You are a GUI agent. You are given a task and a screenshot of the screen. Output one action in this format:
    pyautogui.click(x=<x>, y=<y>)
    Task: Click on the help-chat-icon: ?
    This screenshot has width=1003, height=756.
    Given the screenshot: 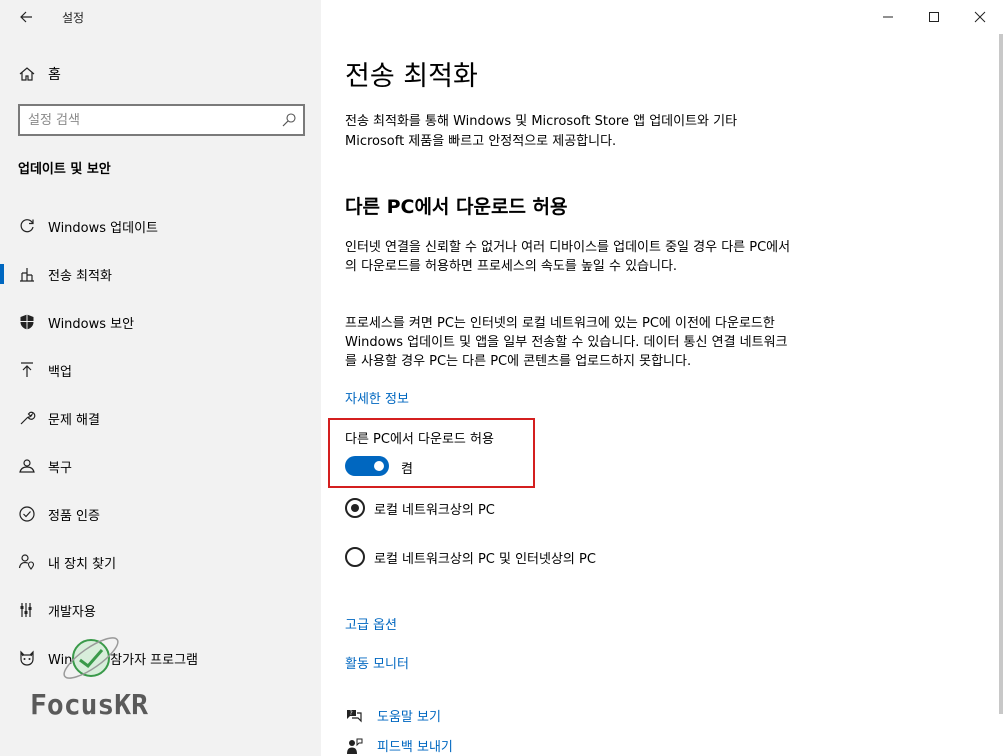 What is the action you would take?
    pyautogui.click(x=354, y=715)
    